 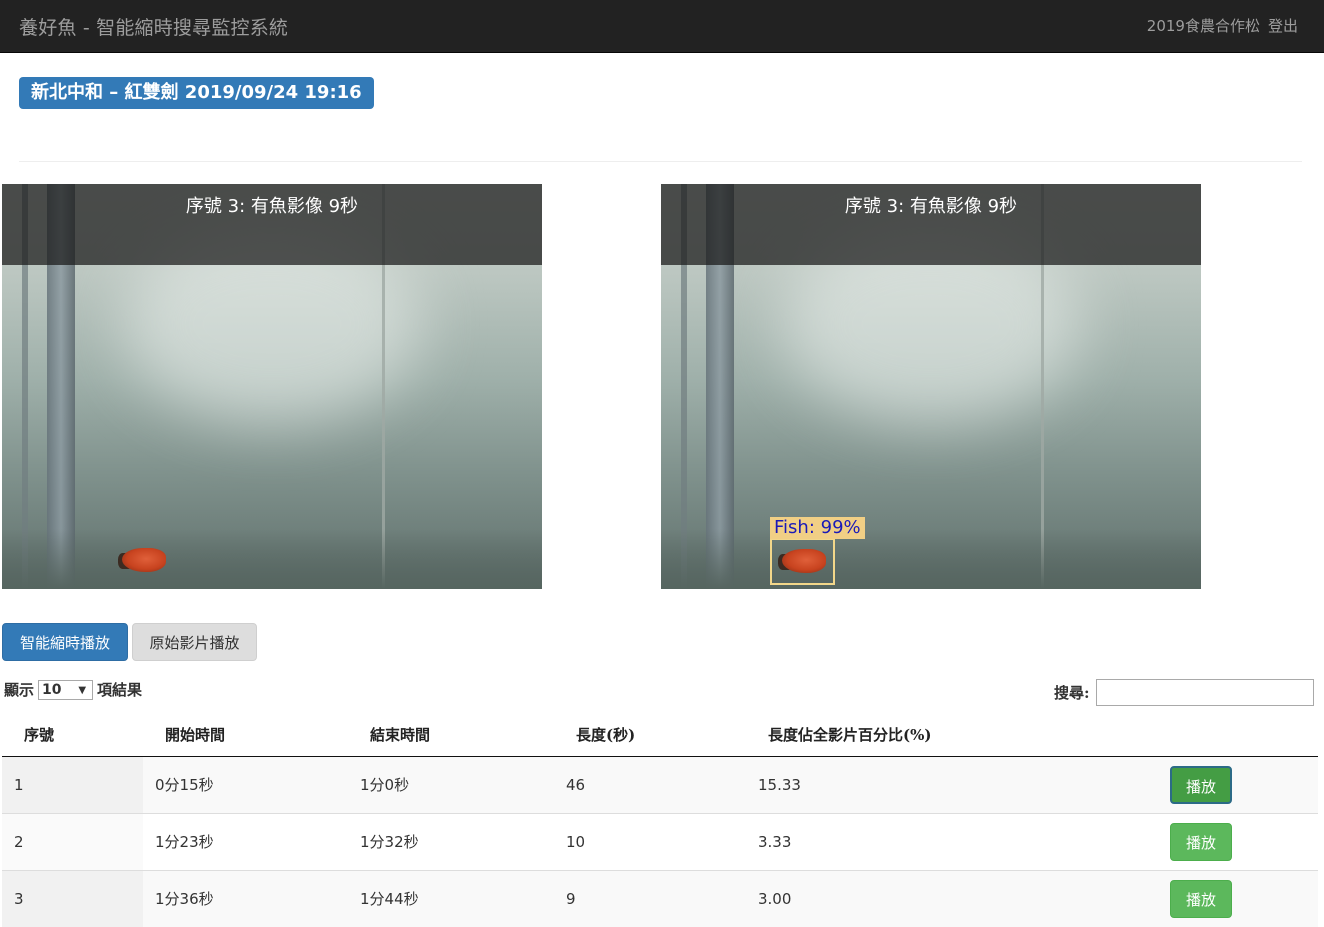 I want to click on navbar: 養好魚 - 智能縮時搜尋監控系統 2019食農合作松 登出, so click(x=662, y=26).